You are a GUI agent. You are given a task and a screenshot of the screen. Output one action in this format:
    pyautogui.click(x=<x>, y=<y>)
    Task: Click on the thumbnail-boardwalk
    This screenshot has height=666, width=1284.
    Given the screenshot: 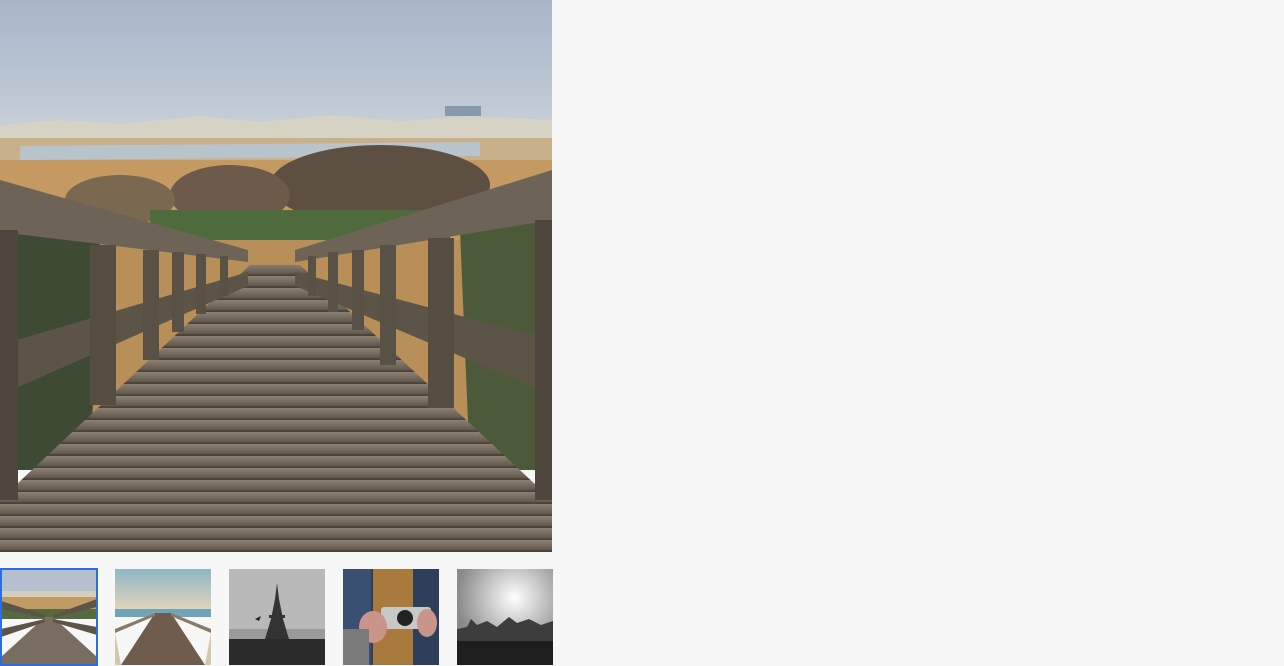 What is the action you would take?
    pyautogui.click(x=49, y=617)
    